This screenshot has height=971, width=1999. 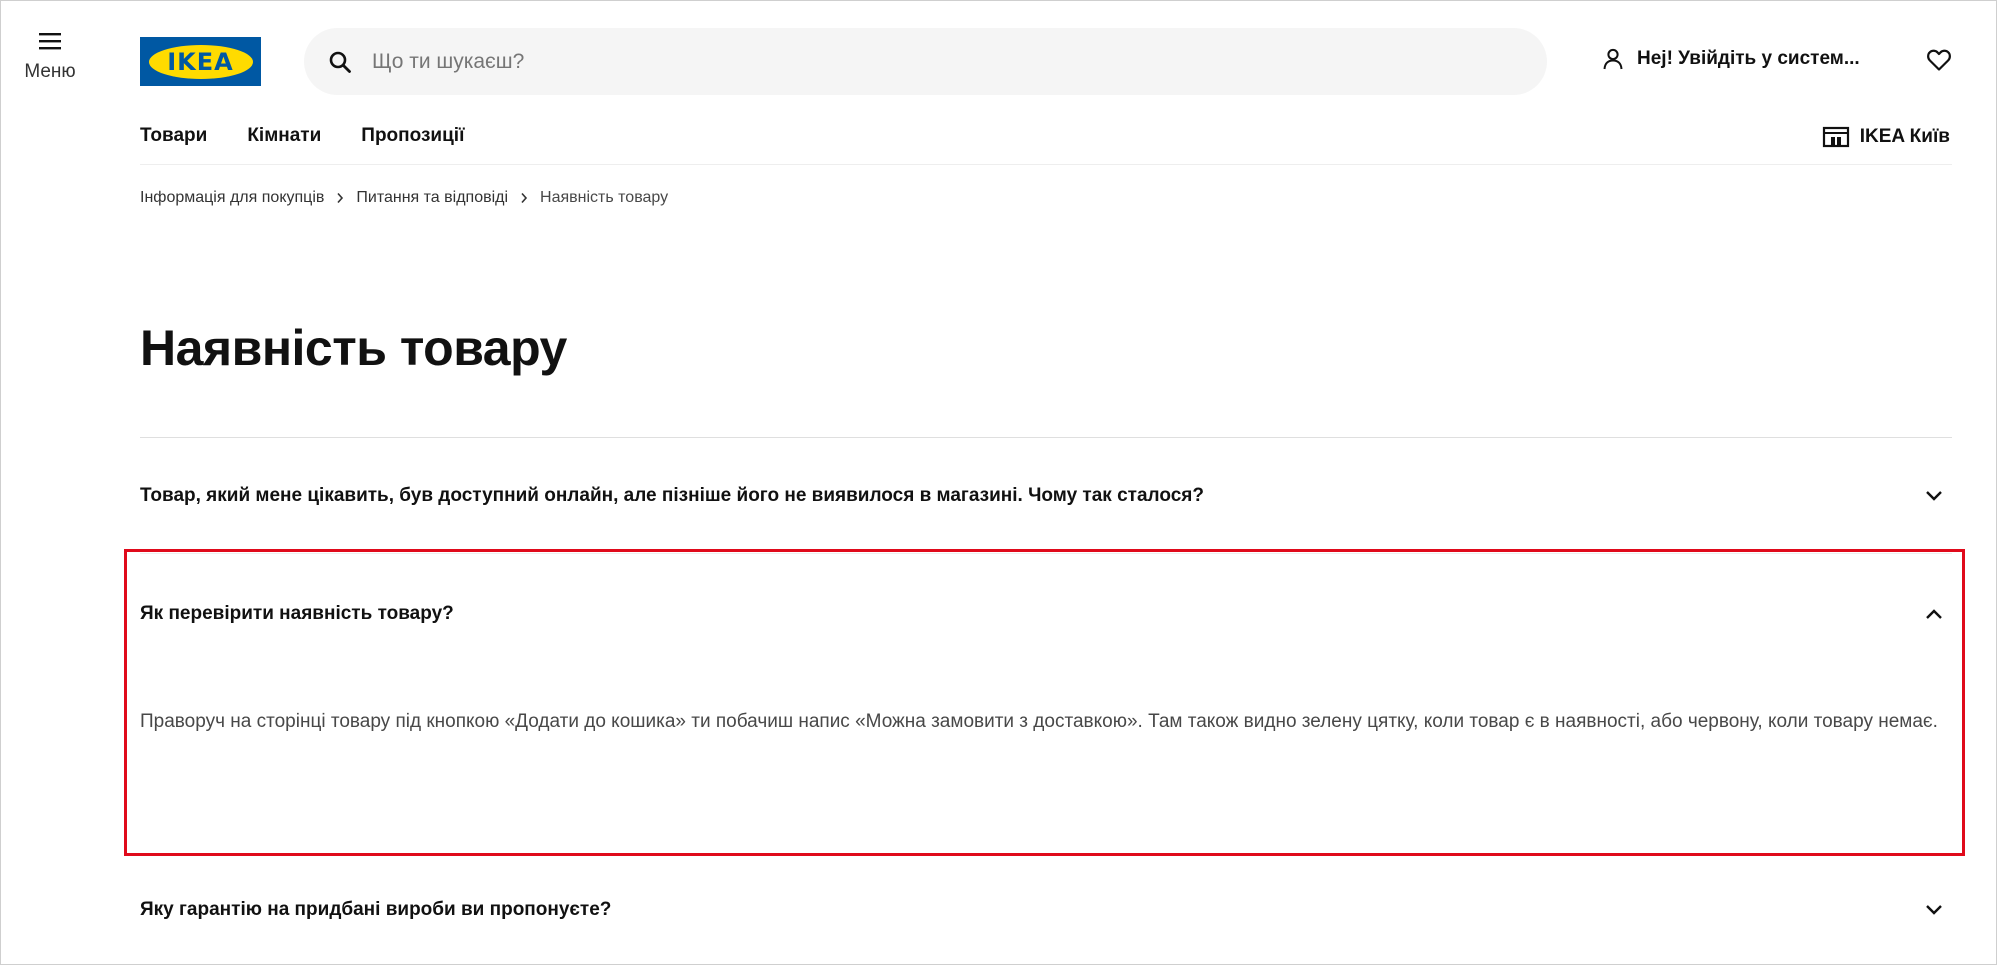 I want to click on logo-ellipse: IKEA, so click(x=200, y=61).